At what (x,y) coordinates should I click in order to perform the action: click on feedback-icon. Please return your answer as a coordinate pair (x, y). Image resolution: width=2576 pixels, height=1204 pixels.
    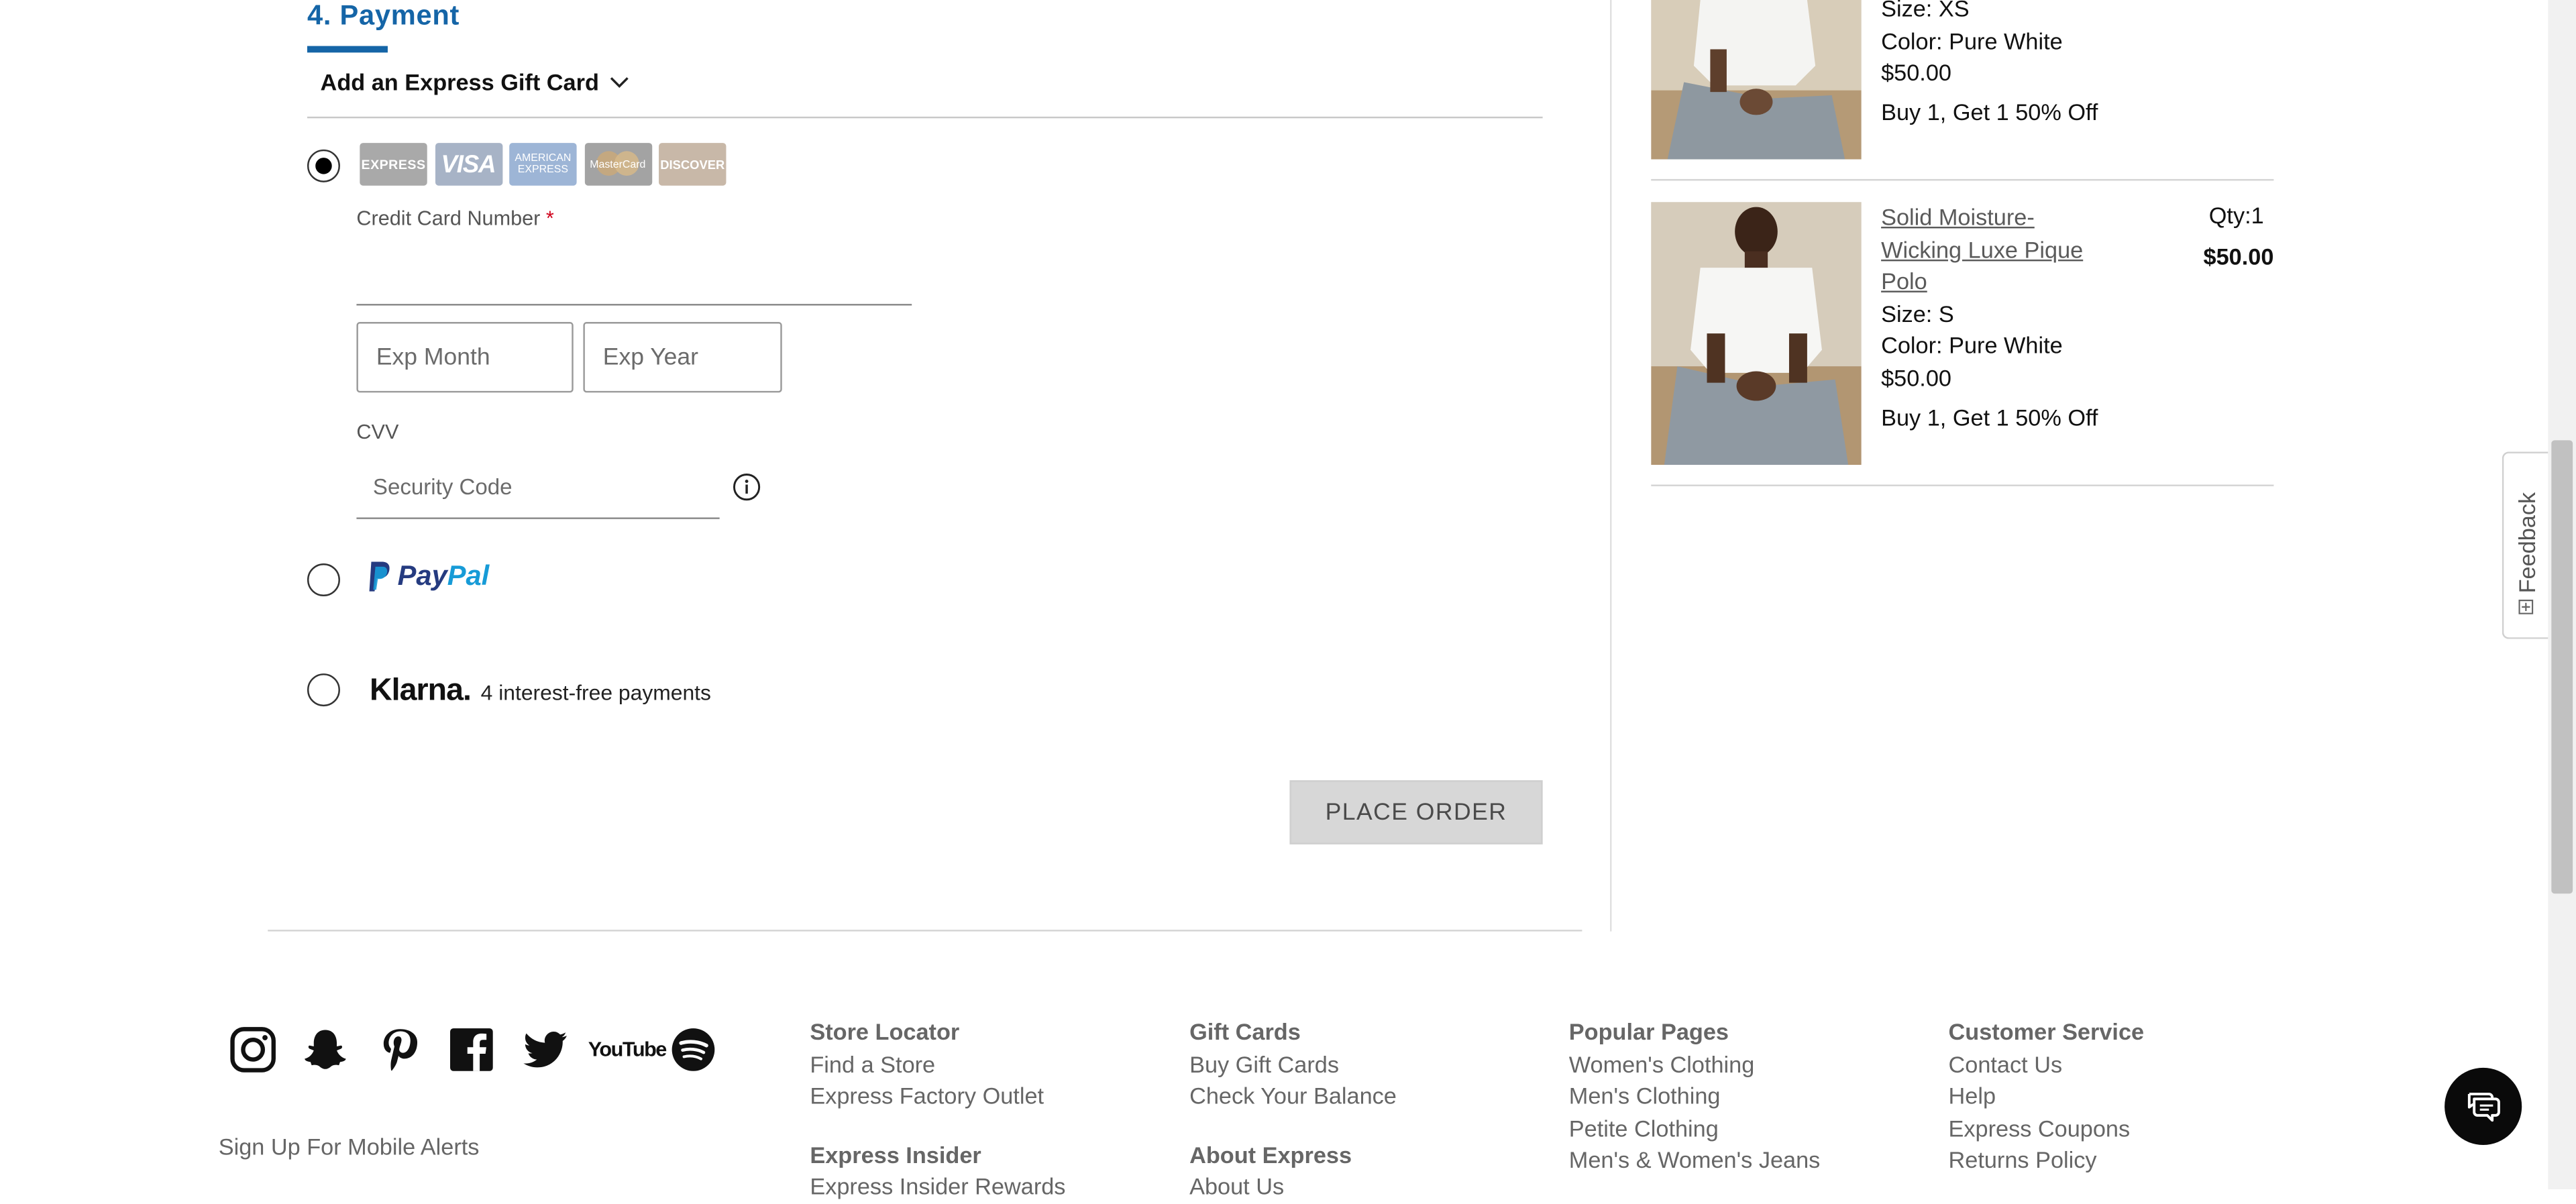
    Looking at the image, I should click on (2526, 607).